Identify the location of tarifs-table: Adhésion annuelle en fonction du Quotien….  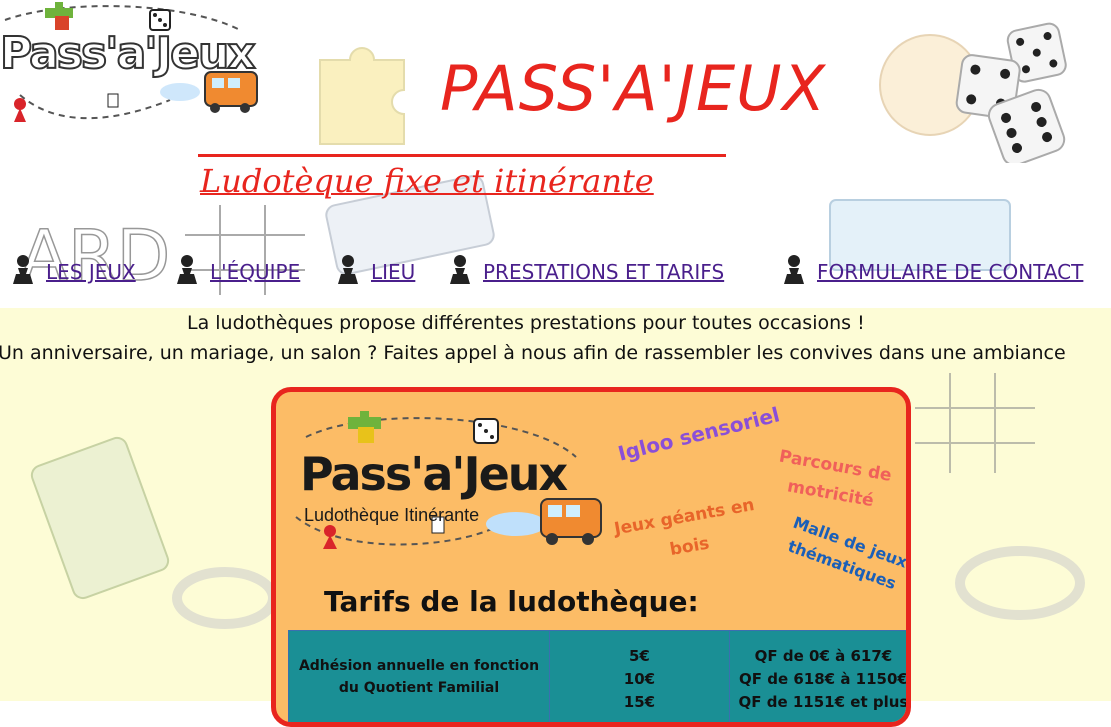
(599, 678).